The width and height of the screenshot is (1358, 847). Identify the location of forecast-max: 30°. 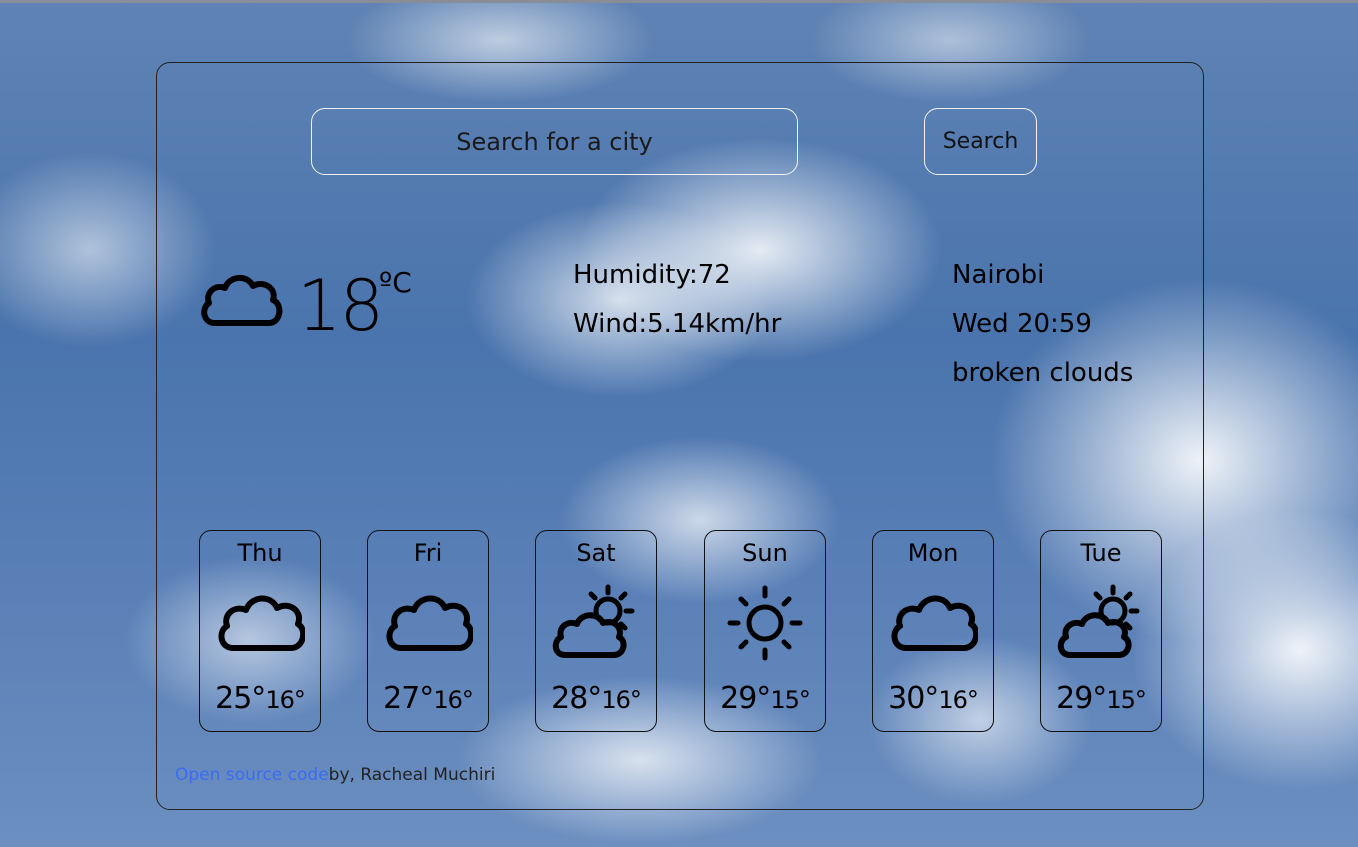
(913, 698).